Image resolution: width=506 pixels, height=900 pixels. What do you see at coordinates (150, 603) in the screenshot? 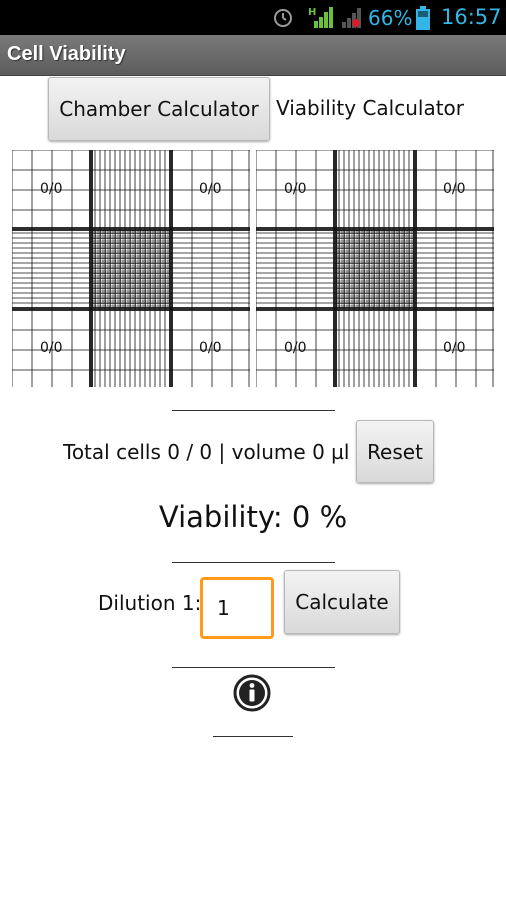
I see `dilution-label: Dilution 1:` at bounding box center [150, 603].